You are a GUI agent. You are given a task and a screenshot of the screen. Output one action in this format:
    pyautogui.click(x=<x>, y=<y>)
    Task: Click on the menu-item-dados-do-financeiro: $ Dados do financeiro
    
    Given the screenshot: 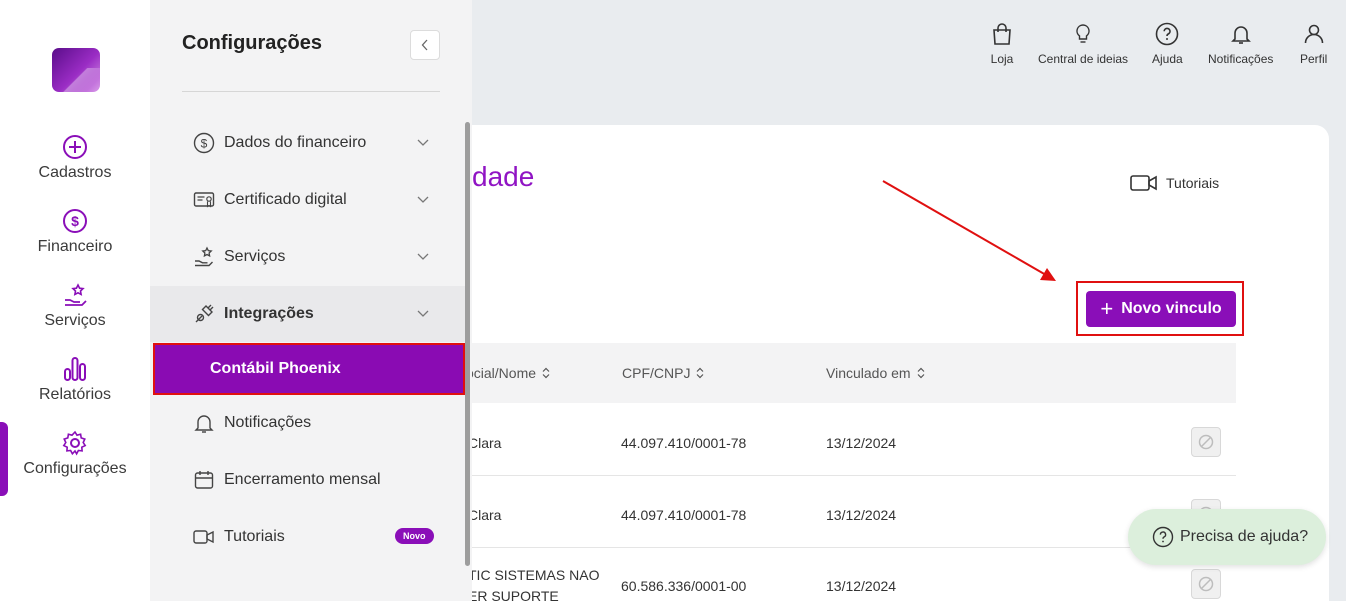 What is the action you would take?
    pyautogui.click(x=308, y=143)
    